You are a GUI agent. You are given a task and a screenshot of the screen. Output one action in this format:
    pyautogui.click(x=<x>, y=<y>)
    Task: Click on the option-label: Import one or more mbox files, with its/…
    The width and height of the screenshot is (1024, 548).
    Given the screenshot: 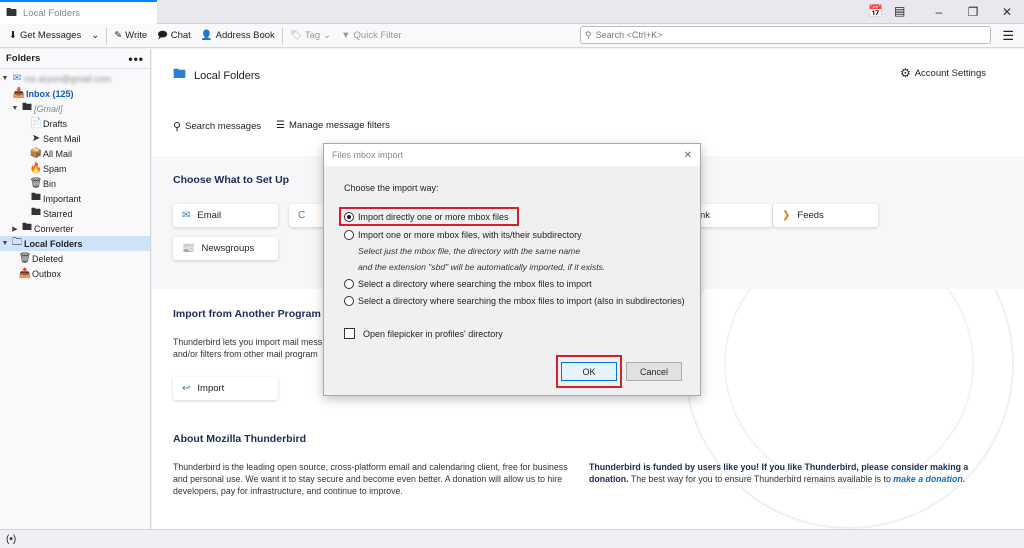 What is the action you would take?
    pyautogui.click(x=470, y=235)
    